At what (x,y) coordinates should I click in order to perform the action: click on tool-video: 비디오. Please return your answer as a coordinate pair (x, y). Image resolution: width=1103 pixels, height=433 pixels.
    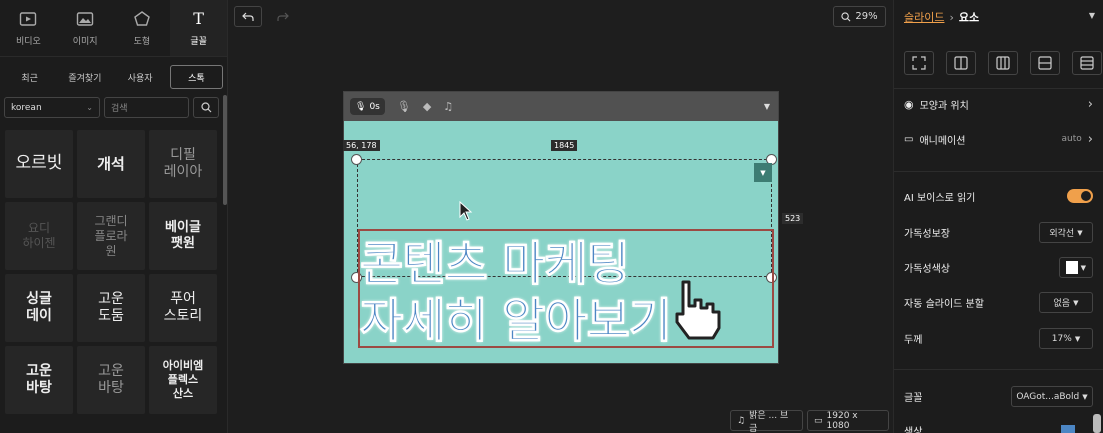
    Looking at the image, I should click on (28, 28).